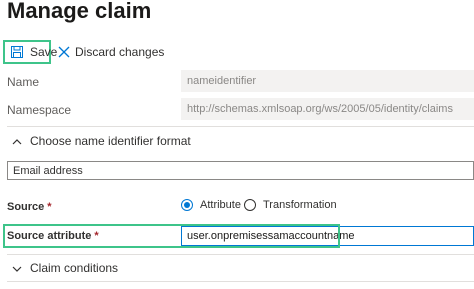 This screenshot has width=474, height=289. I want to click on source-attribute-radio: Attribute, so click(211, 205).